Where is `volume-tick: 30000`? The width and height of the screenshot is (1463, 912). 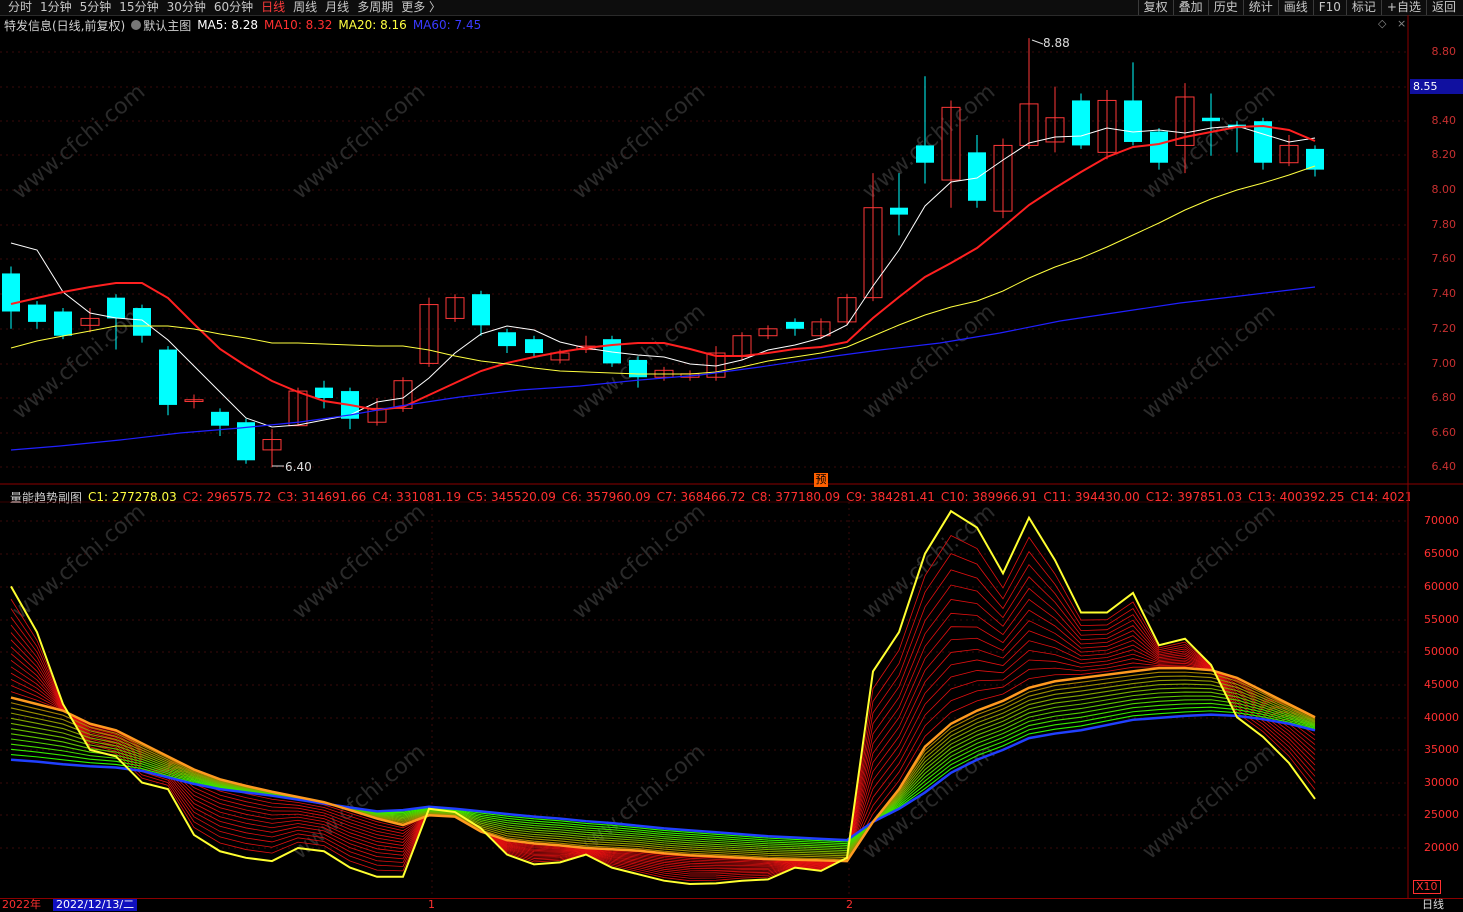 volume-tick: 30000 is located at coordinates (1441, 782).